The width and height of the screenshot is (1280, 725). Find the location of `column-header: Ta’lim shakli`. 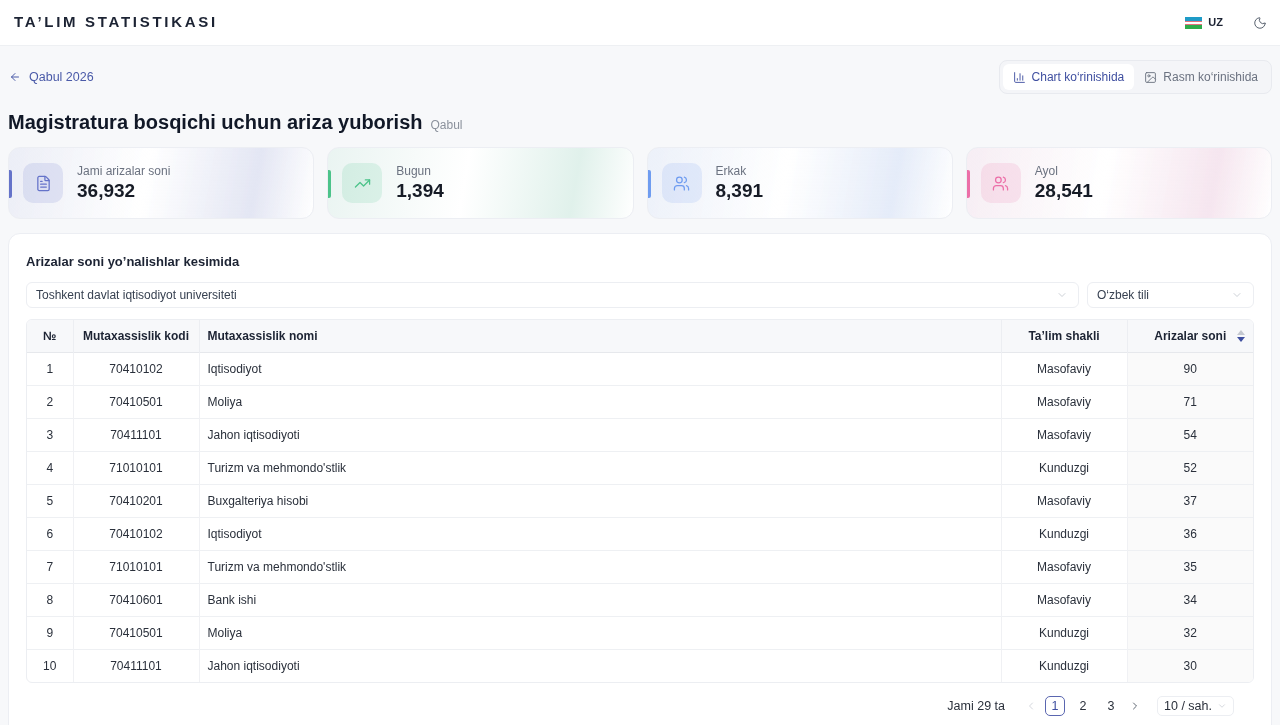

column-header: Ta’lim shakli is located at coordinates (1064, 336).